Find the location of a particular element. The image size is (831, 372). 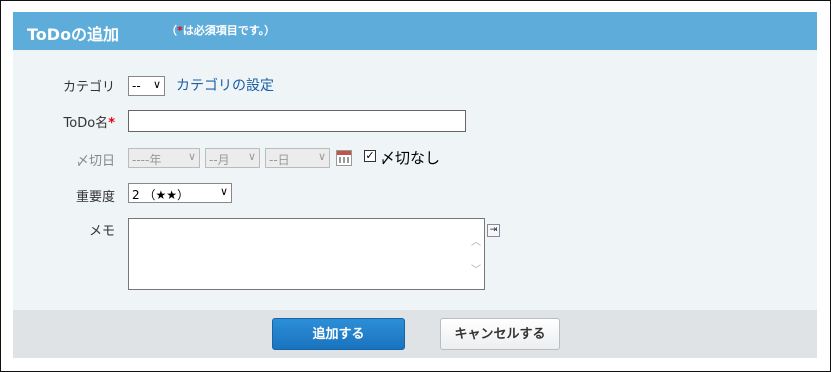

priority-label: 重要度 is located at coordinates (95, 197).